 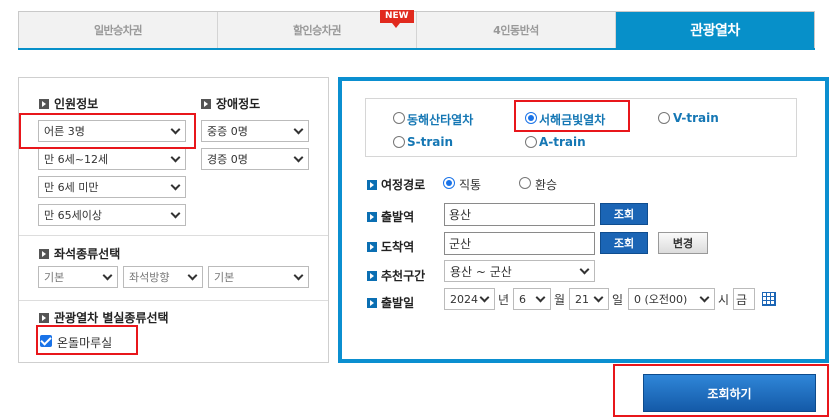 What do you see at coordinates (390, 246) in the screenshot?
I see `arrival-label: 도착역` at bounding box center [390, 246].